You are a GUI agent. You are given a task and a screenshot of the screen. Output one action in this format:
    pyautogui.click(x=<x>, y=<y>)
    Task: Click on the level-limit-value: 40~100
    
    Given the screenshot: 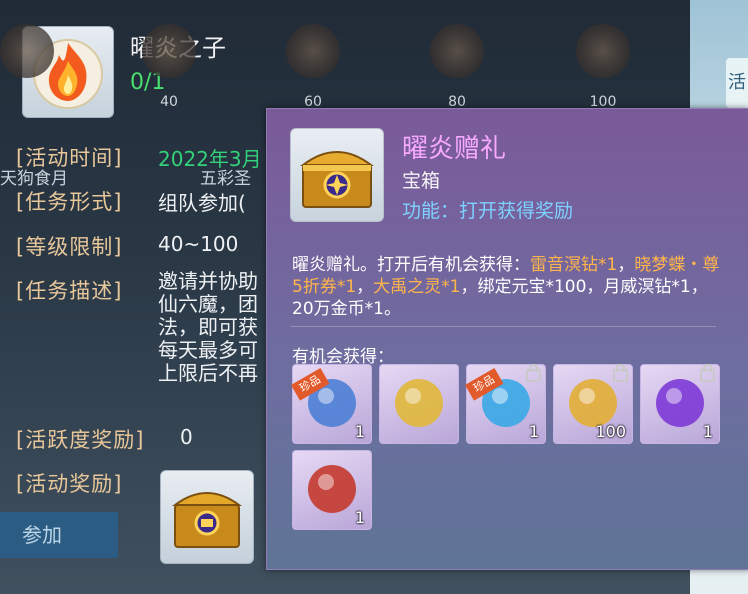 What is the action you would take?
    pyautogui.click(x=198, y=244)
    